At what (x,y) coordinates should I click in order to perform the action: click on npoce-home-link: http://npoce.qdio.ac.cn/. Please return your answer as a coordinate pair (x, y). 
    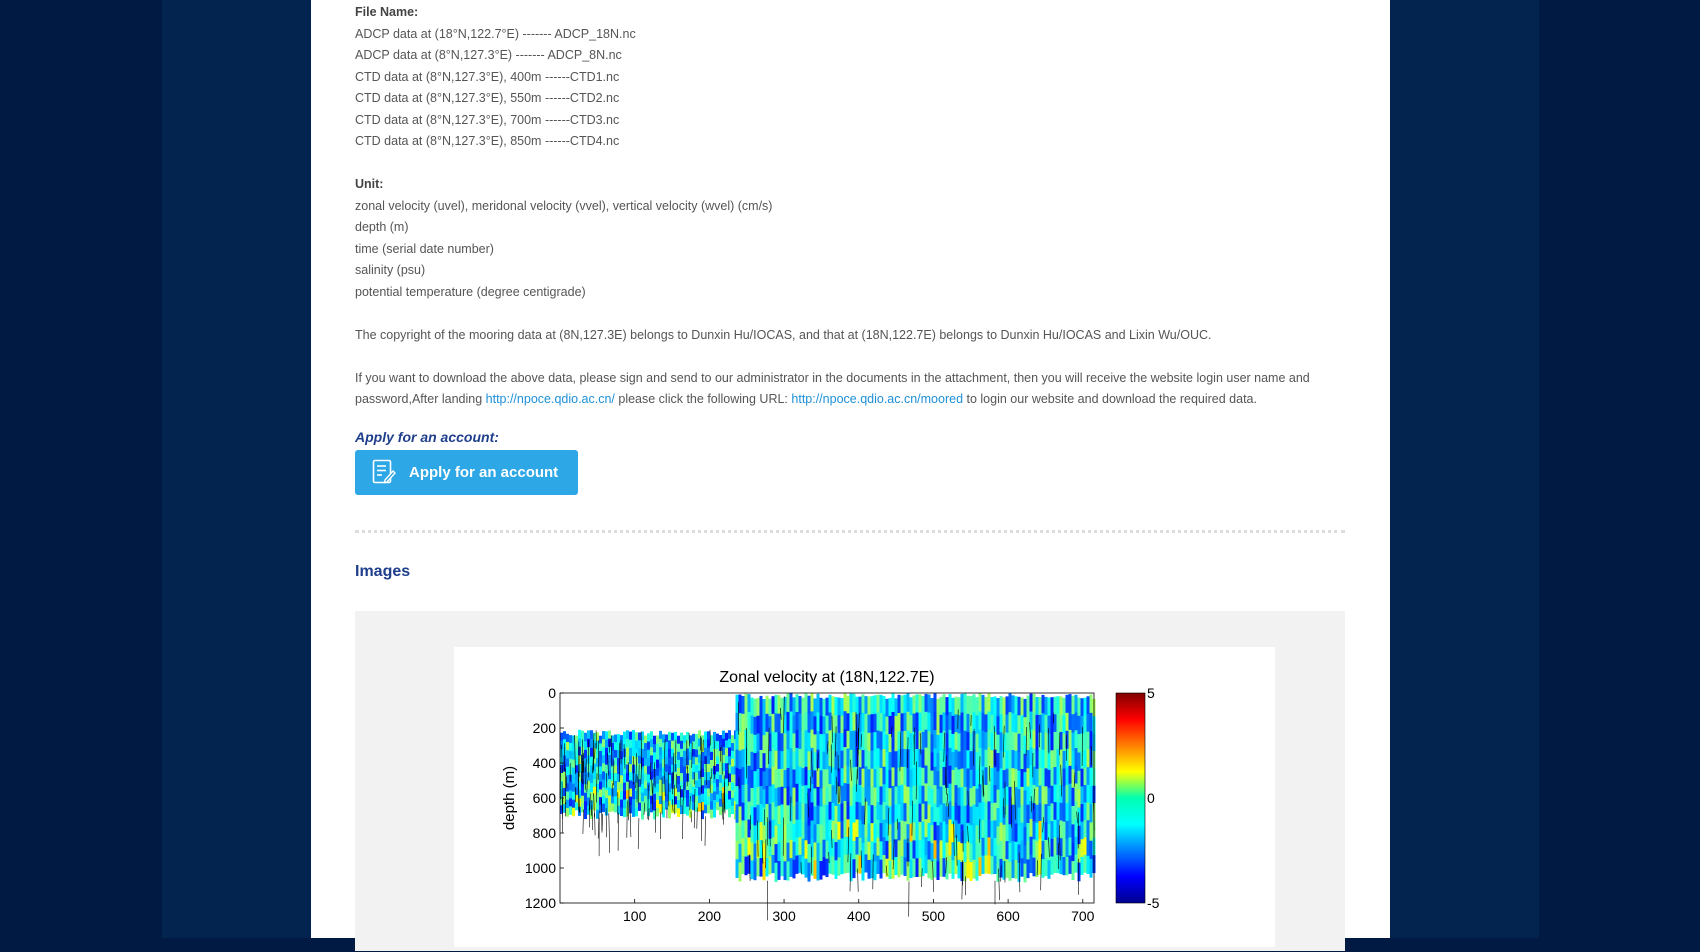
    Looking at the image, I should click on (550, 399).